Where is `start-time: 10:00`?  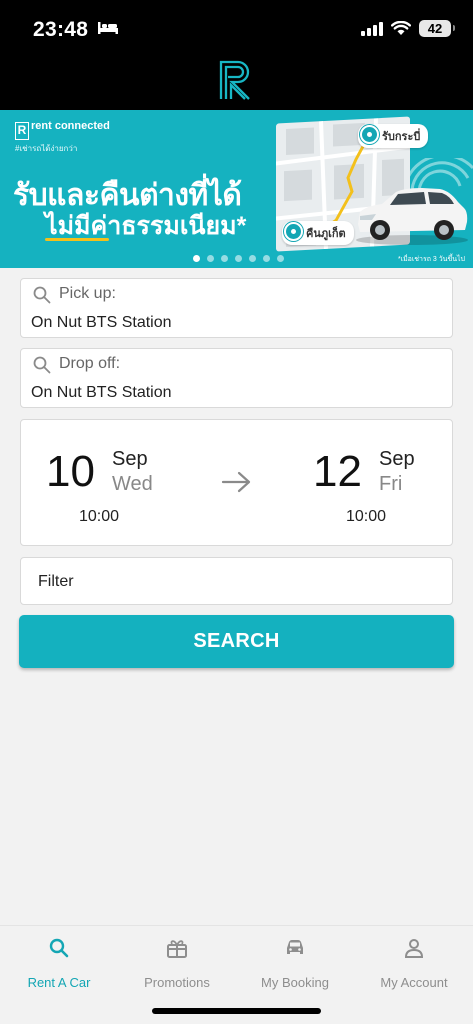 start-time: 10:00 is located at coordinates (99, 517).